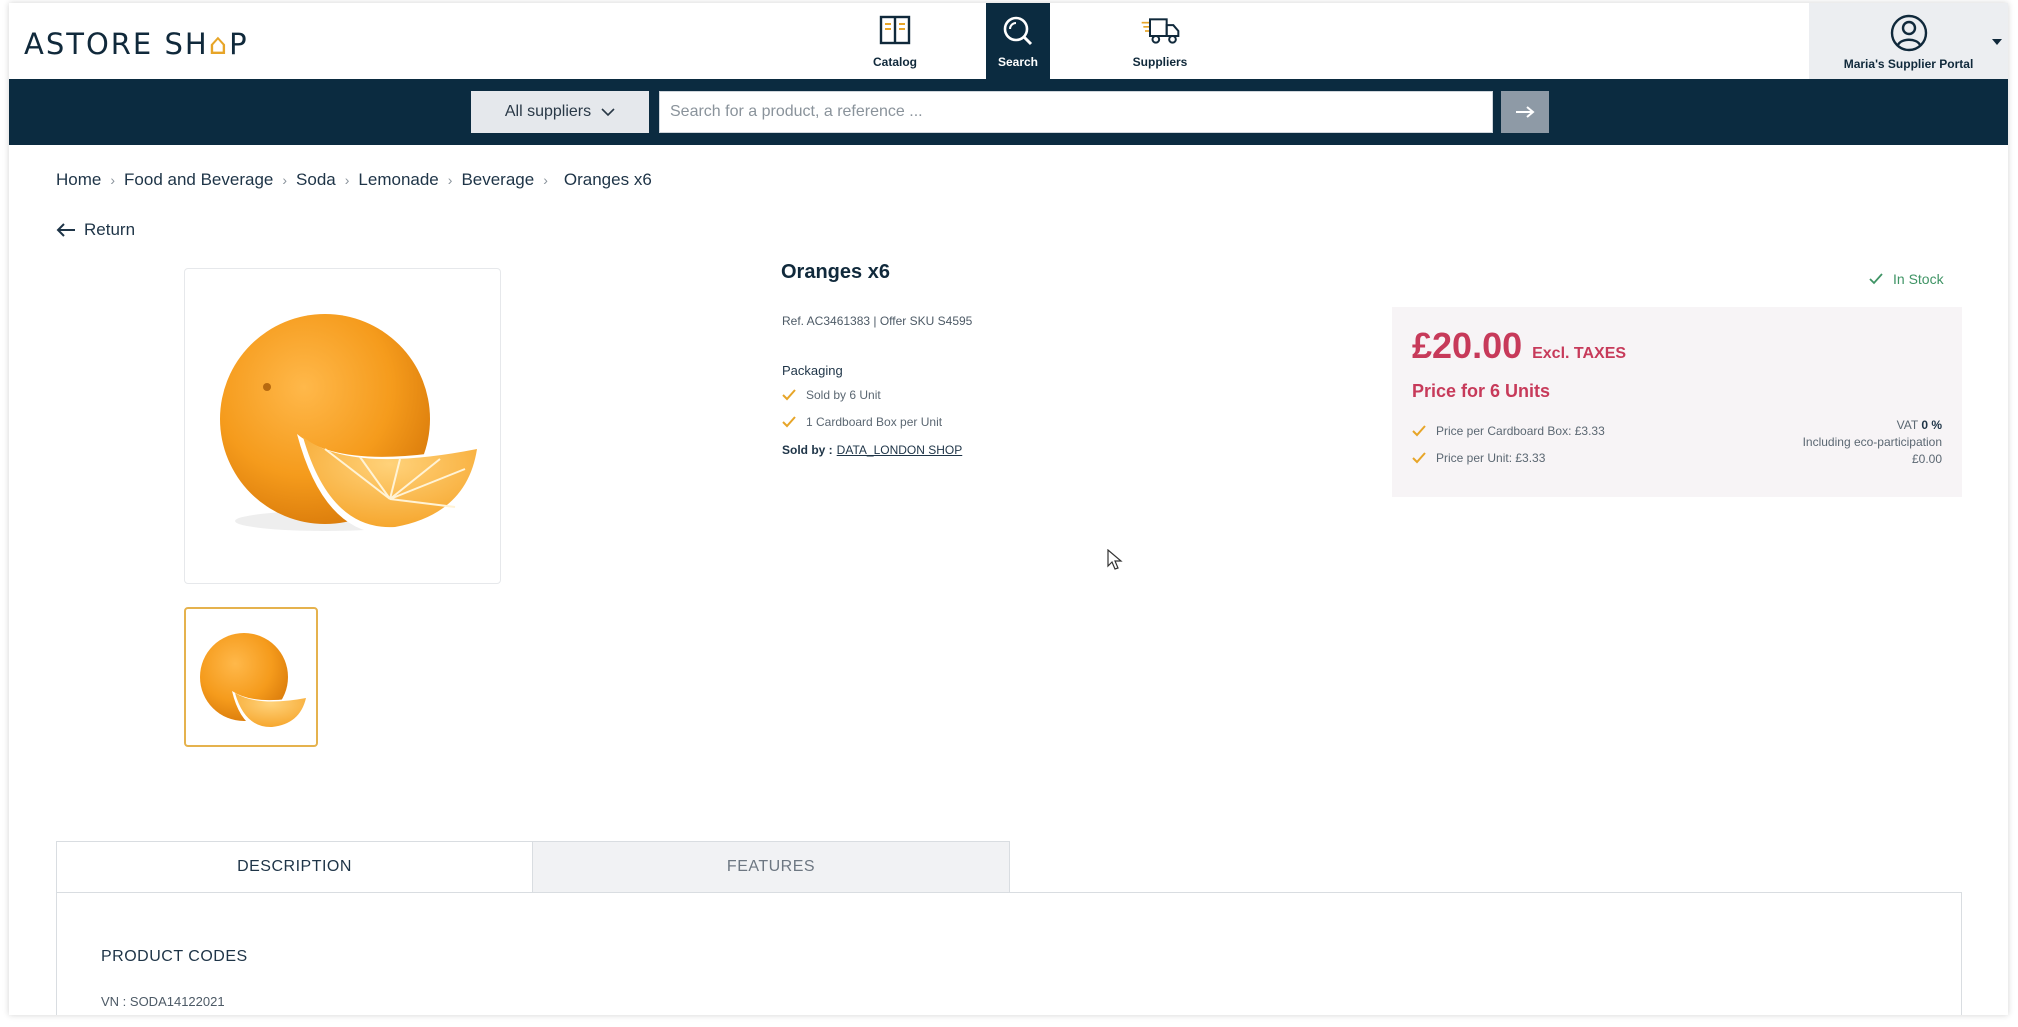 The image size is (2018, 1027). I want to click on portal-label: Maria's Supplier Portal, so click(1908, 64).